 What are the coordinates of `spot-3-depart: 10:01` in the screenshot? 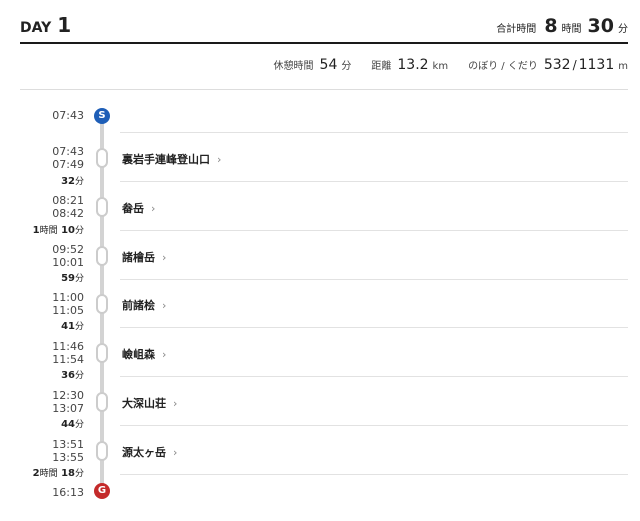 It's located at (68, 262).